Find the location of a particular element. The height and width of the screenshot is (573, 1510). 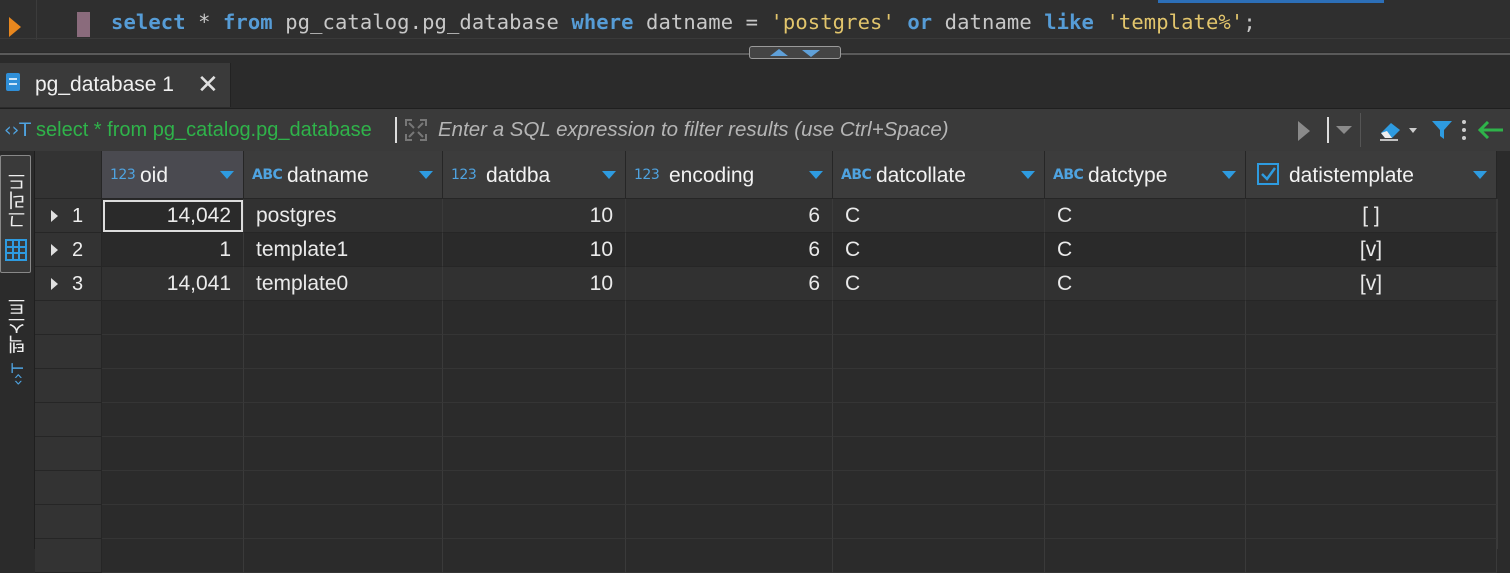

table-row: 3 14,041 template0 10 6 C C [v] is located at coordinates (772, 284).